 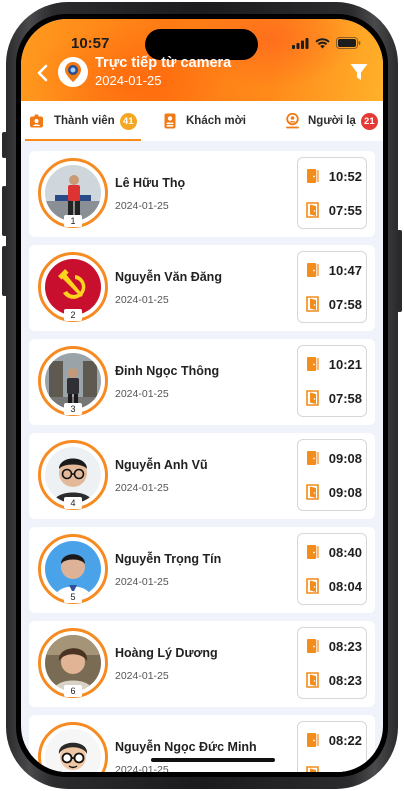 I want to click on tab-strangers-label: Người lạ, so click(x=332, y=121).